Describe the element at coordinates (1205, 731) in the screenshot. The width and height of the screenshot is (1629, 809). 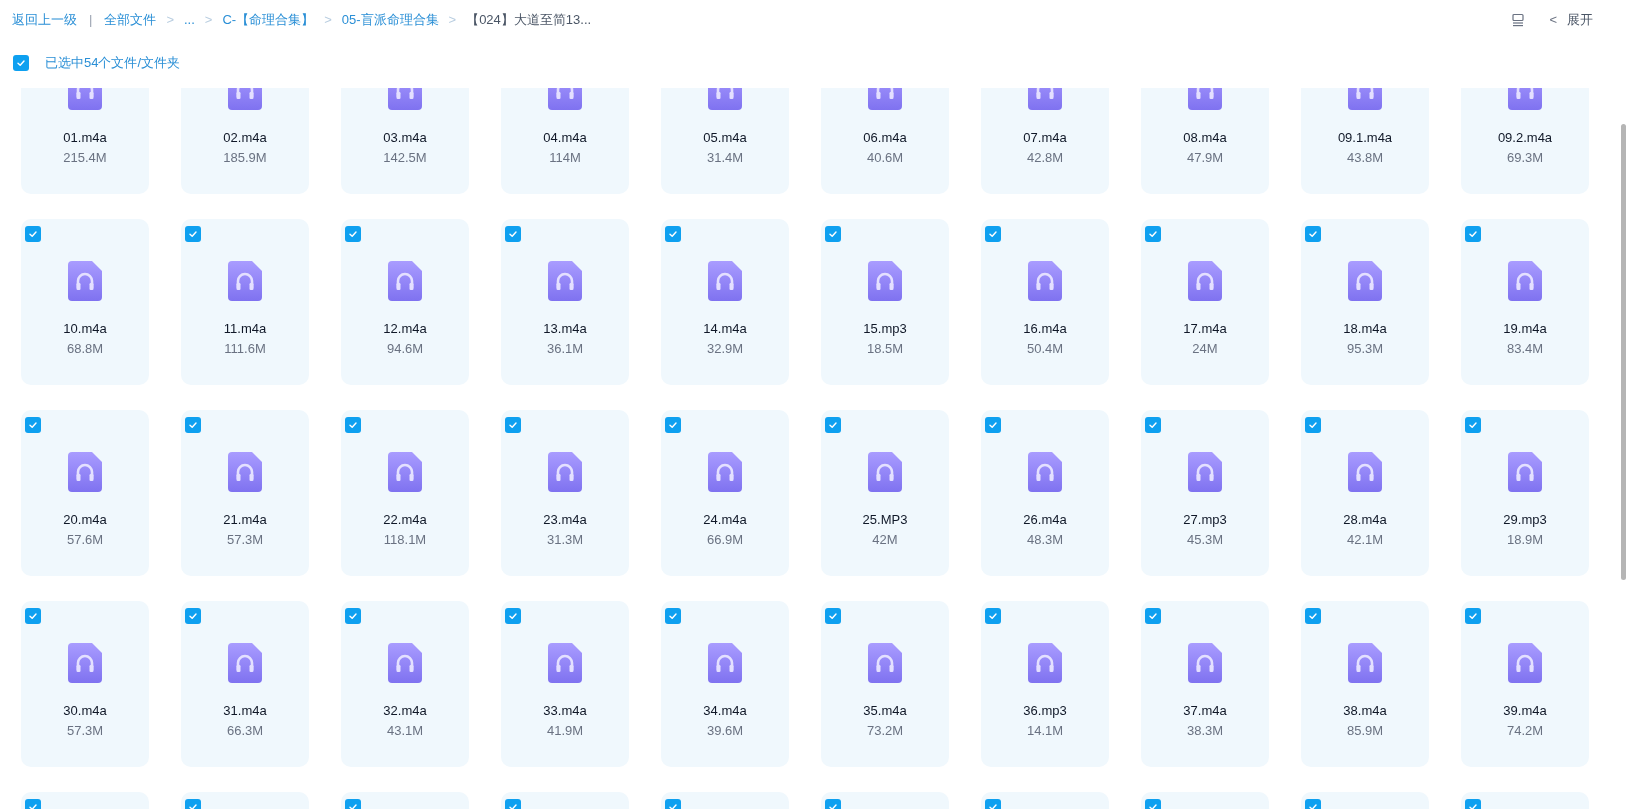
I see `file-size: 38.3M` at that location.